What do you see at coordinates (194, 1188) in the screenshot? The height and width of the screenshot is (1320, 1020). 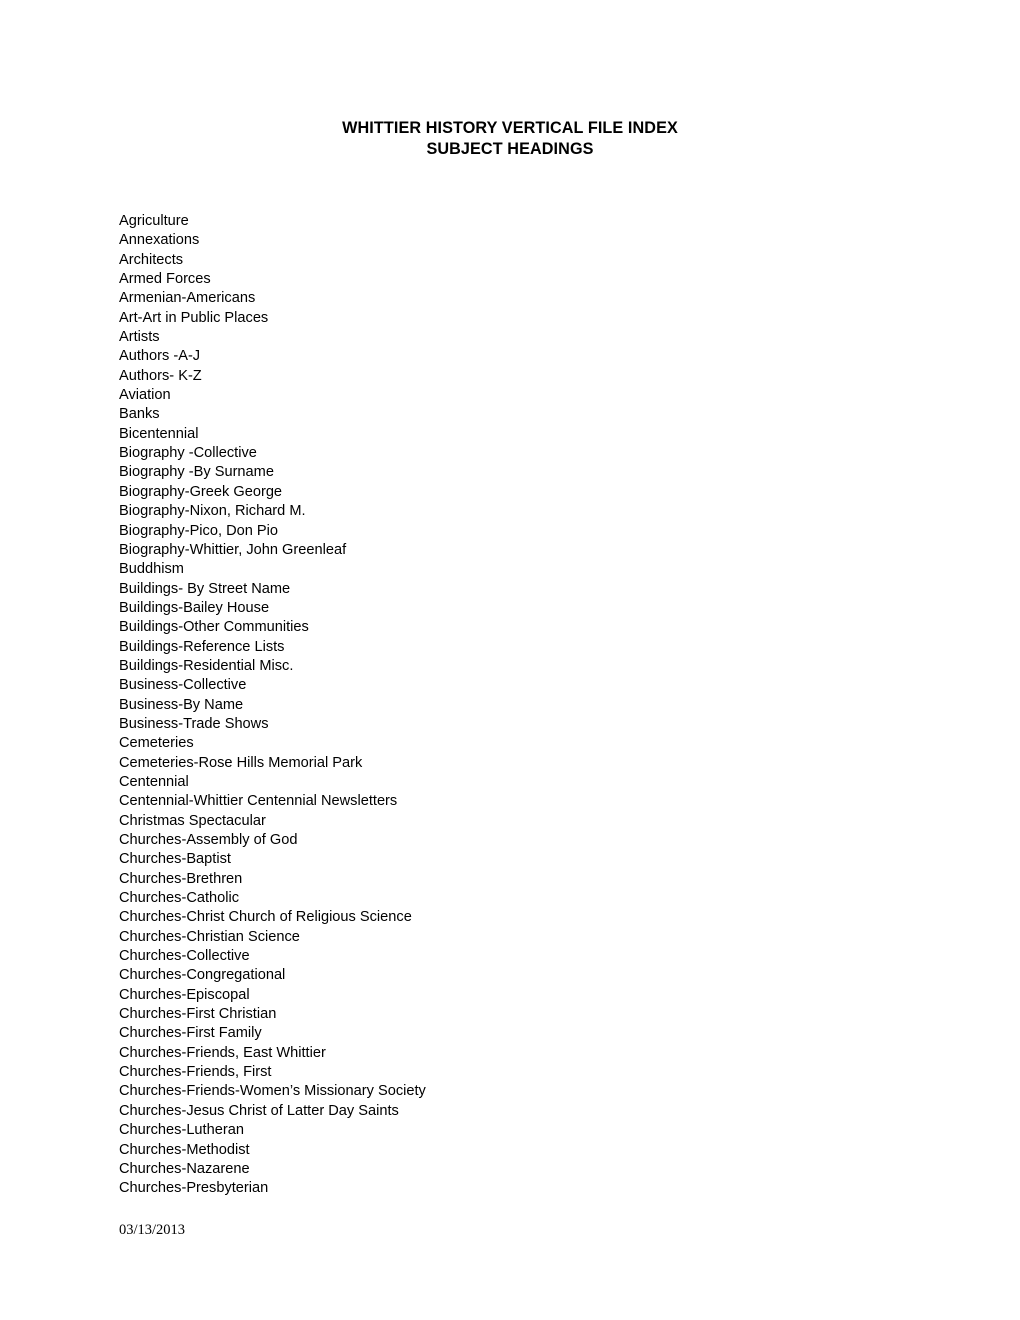 I see `list-item: Churches-Presbyterian` at bounding box center [194, 1188].